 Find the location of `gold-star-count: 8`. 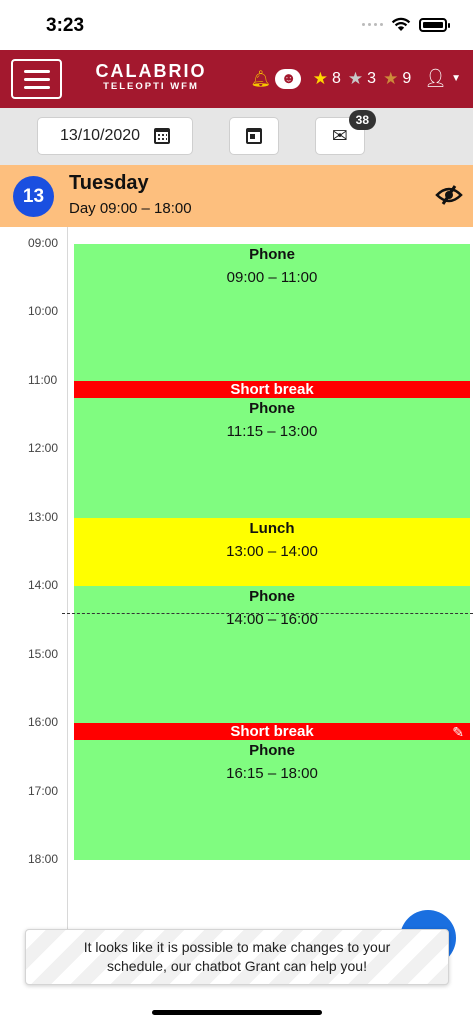

gold-star-count: 8 is located at coordinates (336, 78).